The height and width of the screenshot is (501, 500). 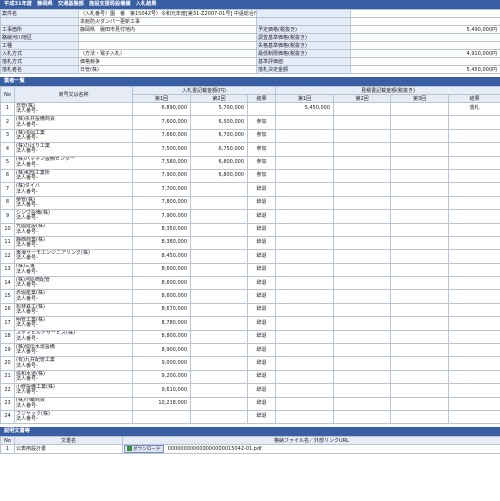 What do you see at coordinates (250, 21) in the screenshot?
I see `info-row: 本館防火ダンパー更新工事` at bounding box center [250, 21].